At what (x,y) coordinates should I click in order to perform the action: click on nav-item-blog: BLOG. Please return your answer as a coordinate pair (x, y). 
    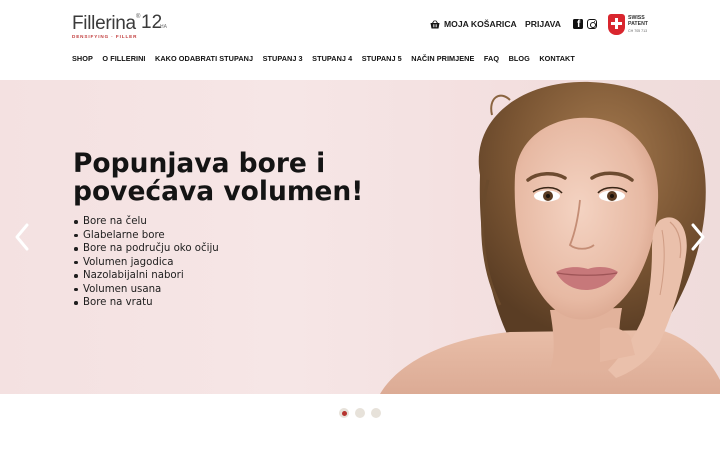
    Looking at the image, I should click on (519, 58).